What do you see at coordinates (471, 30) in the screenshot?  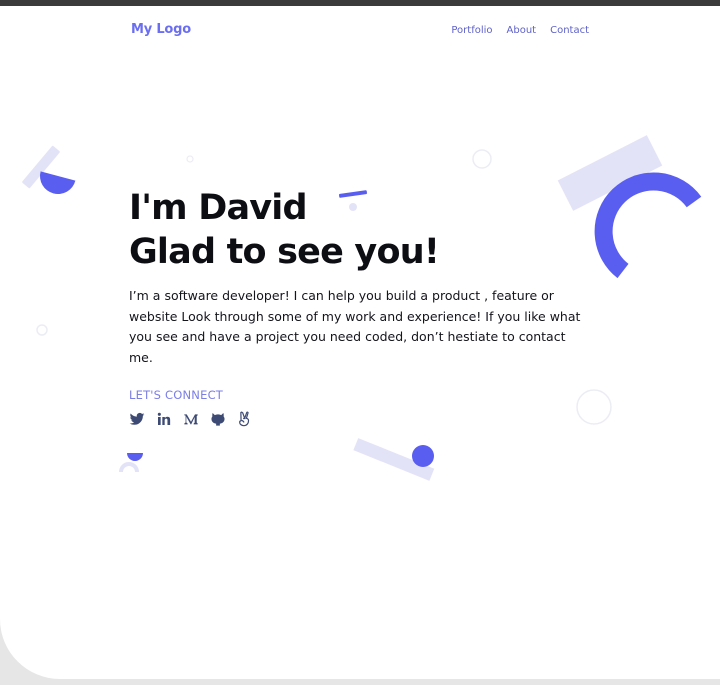 I see `nav-portfolio: Portfolio` at bounding box center [471, 30].